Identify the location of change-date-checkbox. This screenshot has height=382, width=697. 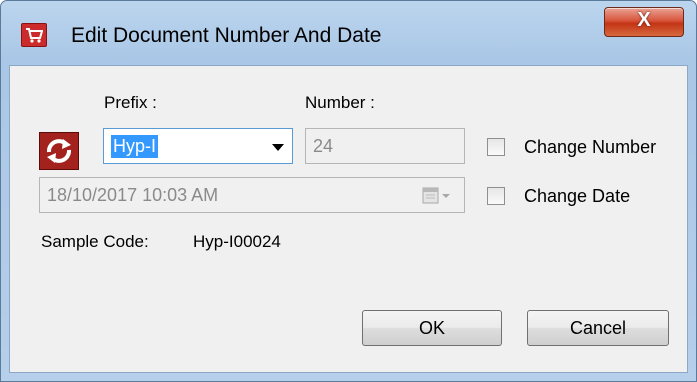
(496, 196).